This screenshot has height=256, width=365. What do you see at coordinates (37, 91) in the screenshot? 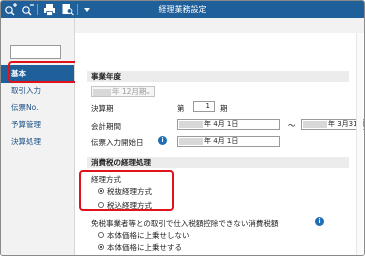
I see `sidebar-item-transaction-input: 取引入力` at bounding box center [37, 91].